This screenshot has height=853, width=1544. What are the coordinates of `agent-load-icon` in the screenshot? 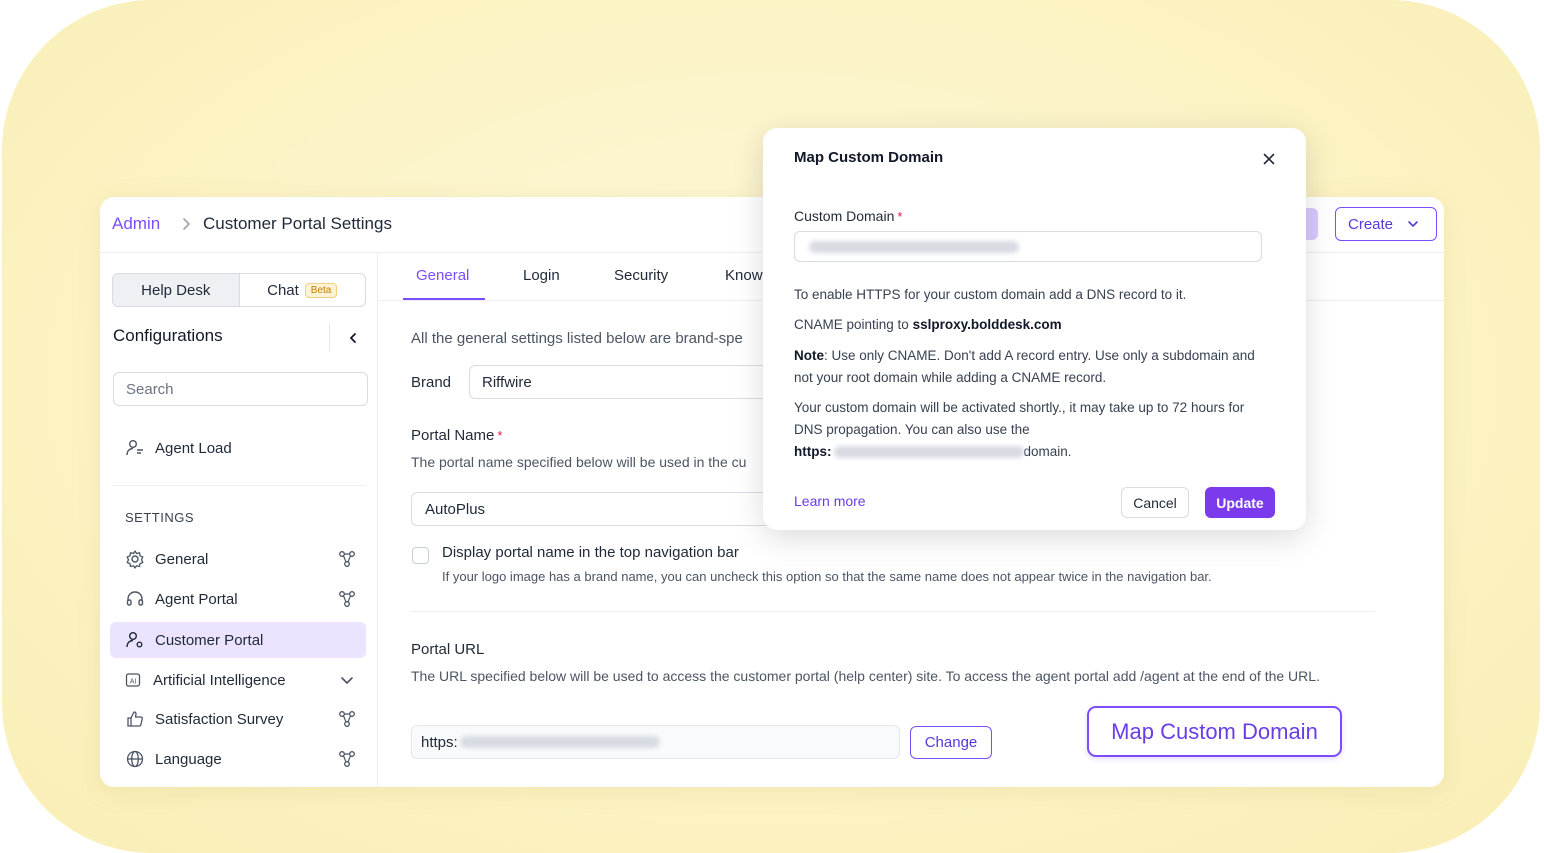 It's located at (135, 448).